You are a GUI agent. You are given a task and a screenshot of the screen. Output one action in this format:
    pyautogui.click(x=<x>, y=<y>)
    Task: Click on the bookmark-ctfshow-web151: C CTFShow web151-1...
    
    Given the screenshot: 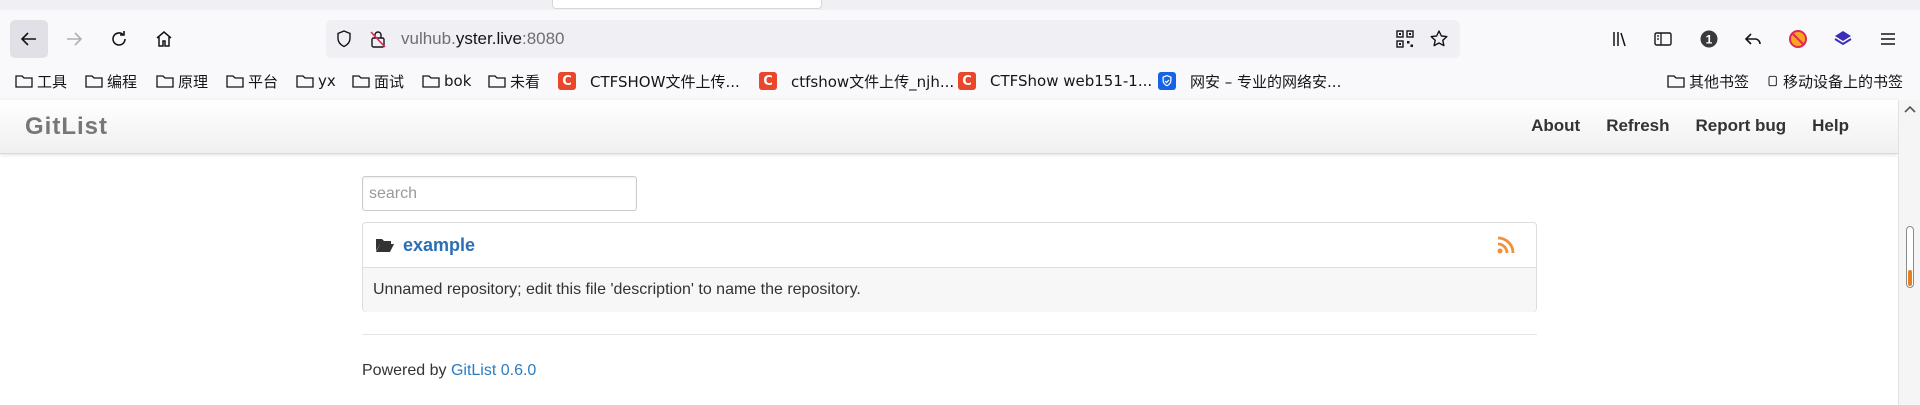 What is the action you would take?
    pyautogui.click(x=1055, y=81)
    